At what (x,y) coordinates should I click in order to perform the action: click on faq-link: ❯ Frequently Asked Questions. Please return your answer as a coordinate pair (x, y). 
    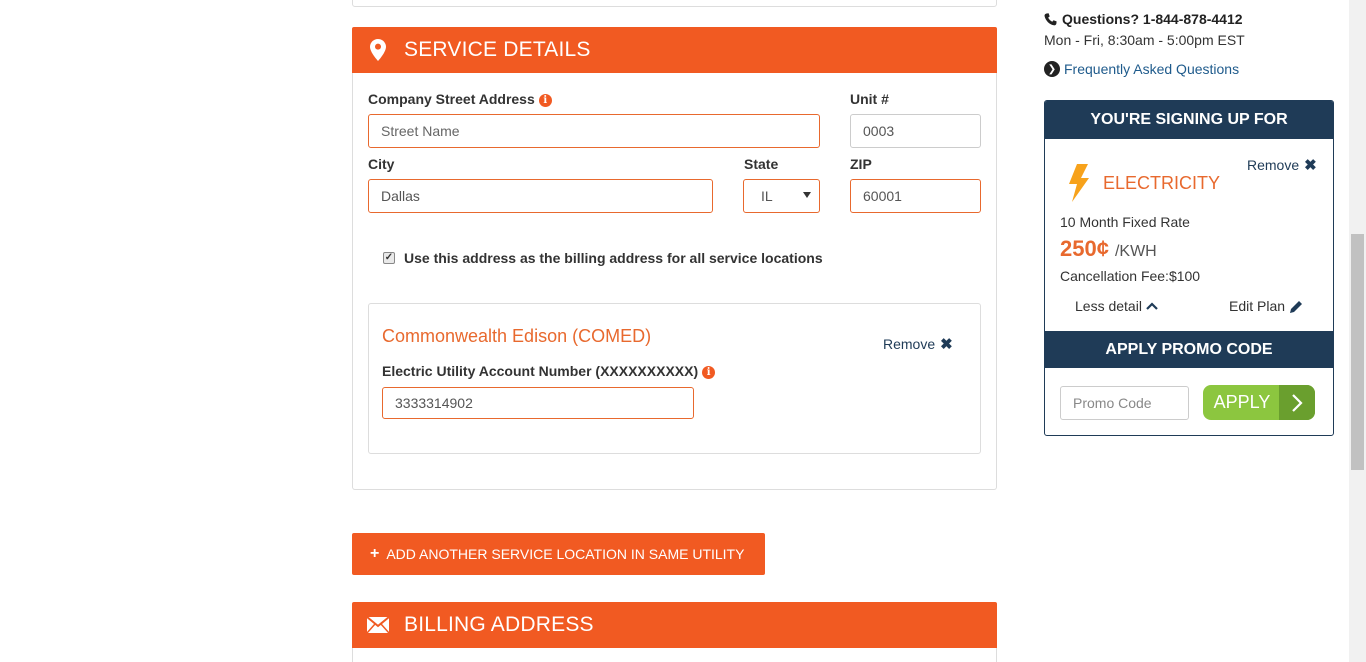
    Looking at the image, I should click on (1141, 69).